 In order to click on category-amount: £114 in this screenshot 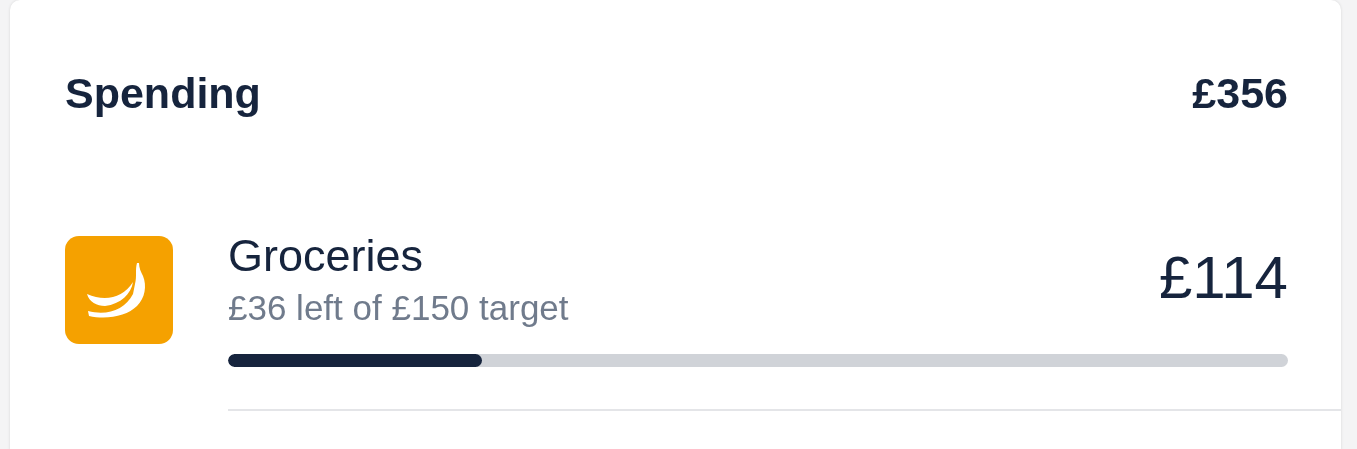, I will do `click(1223, 277)`.